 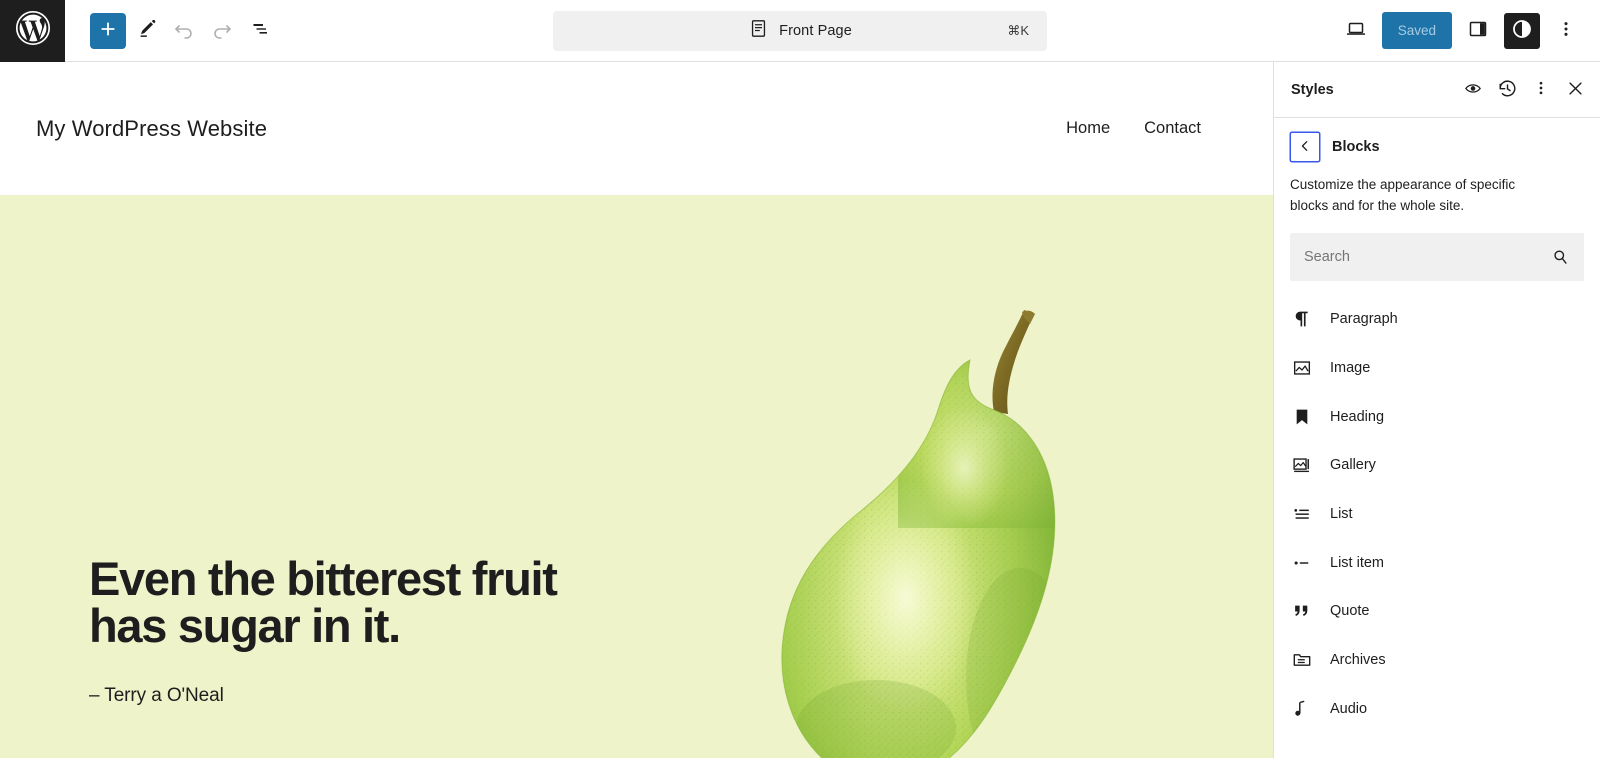 I want to click on laptop-icon, so click(x=1356, y=30).